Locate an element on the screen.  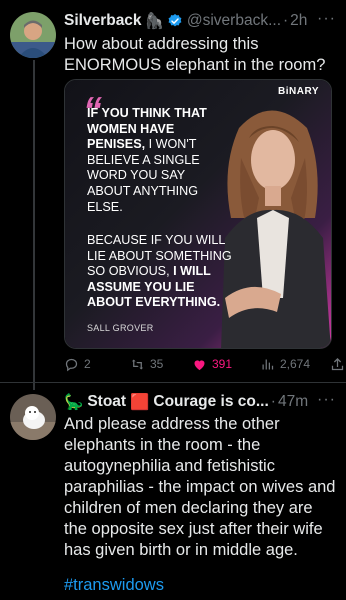
reply-button: 2 is located at coordinates (77, 364).